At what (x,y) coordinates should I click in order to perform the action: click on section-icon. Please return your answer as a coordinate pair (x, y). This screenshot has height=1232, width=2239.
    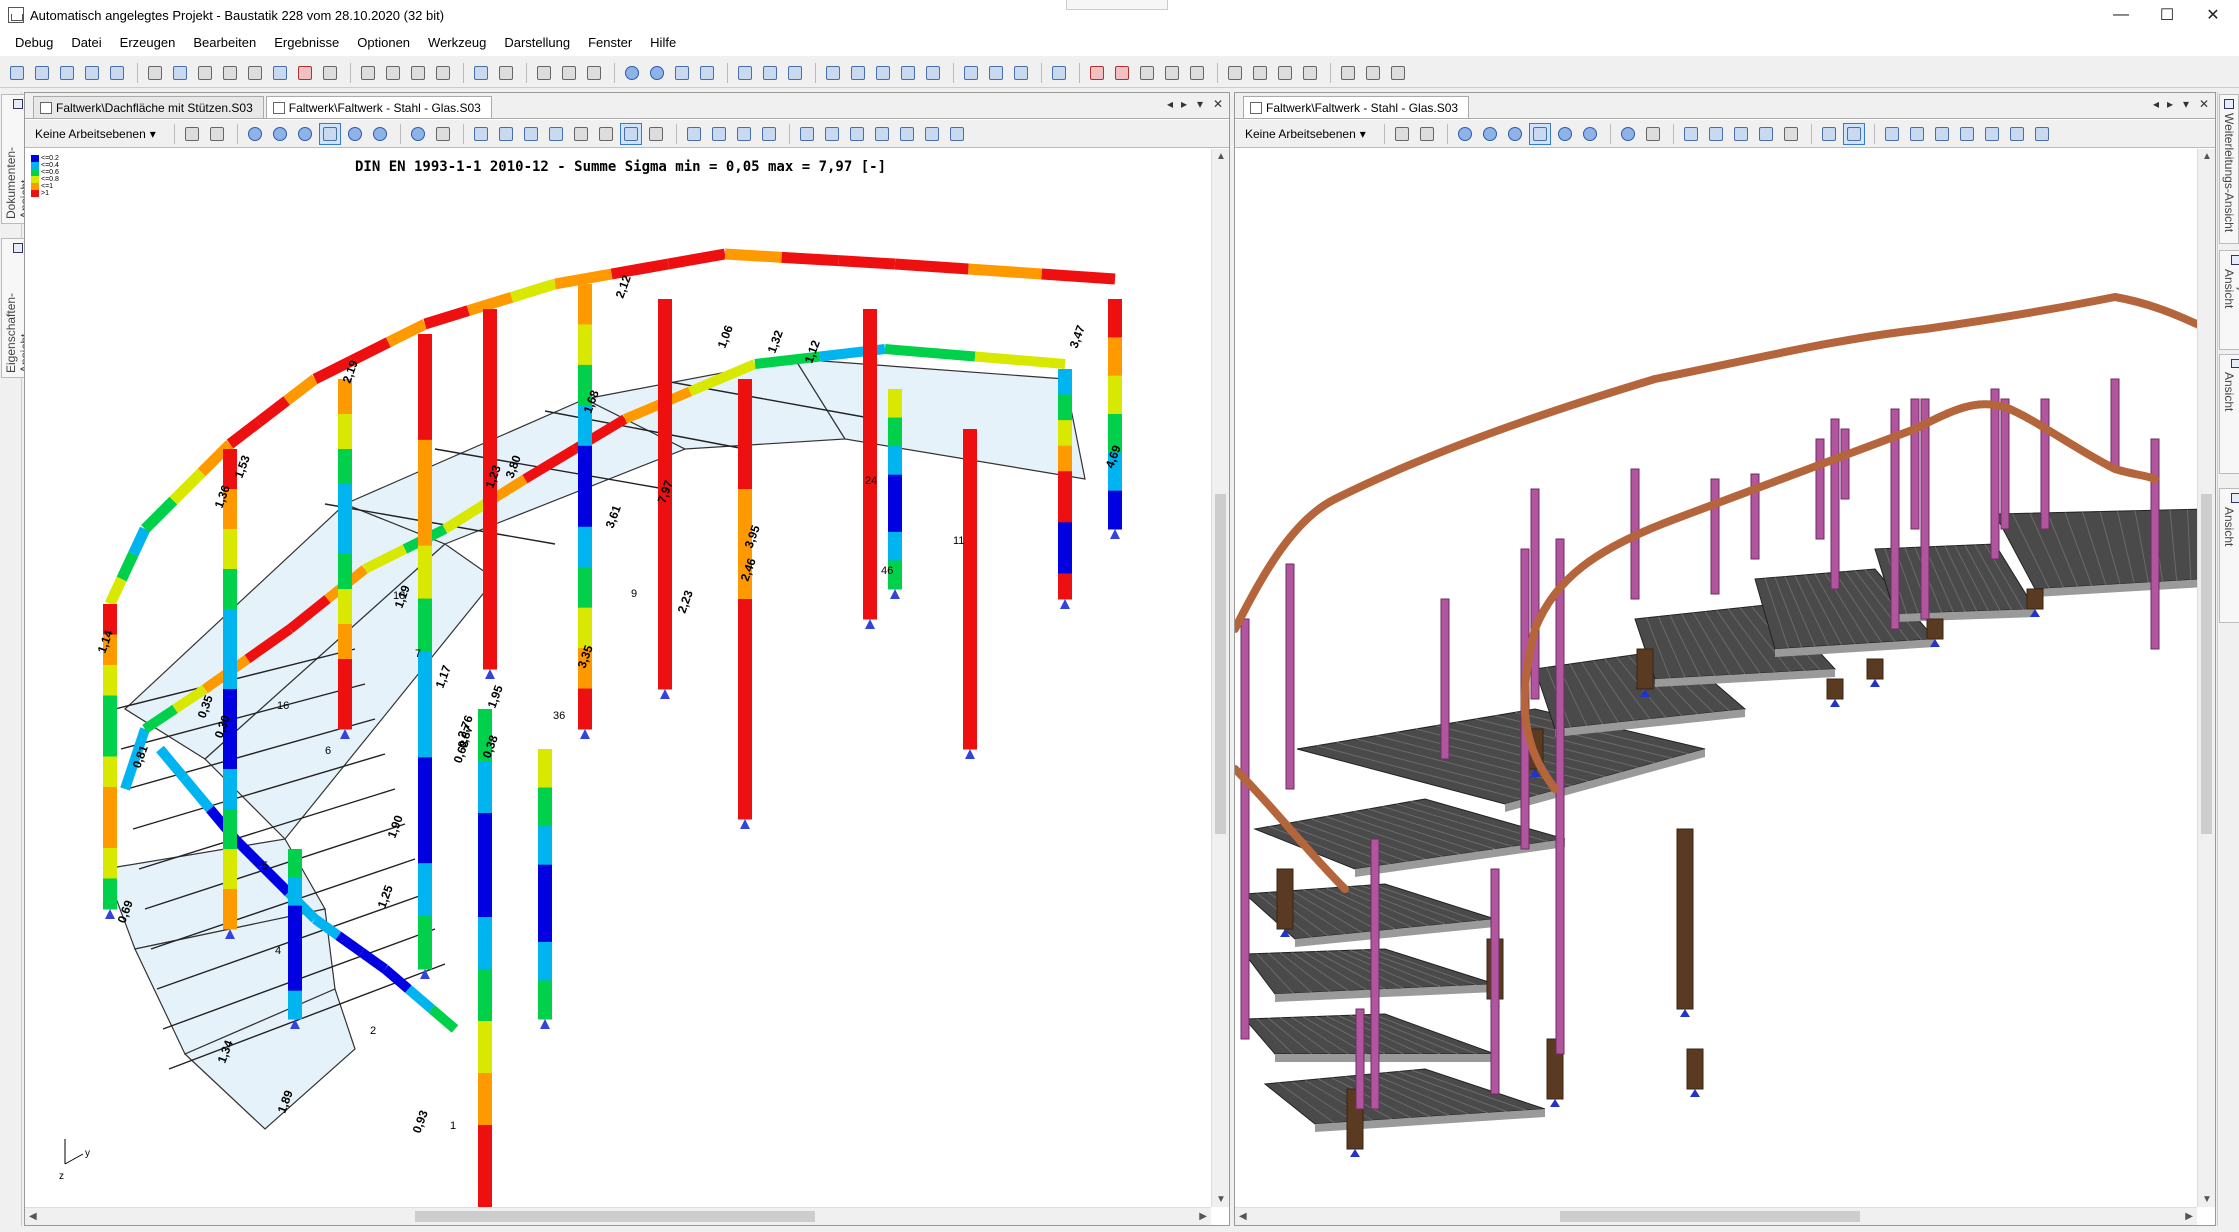
    Looking at the image, I should click on (883, 73).